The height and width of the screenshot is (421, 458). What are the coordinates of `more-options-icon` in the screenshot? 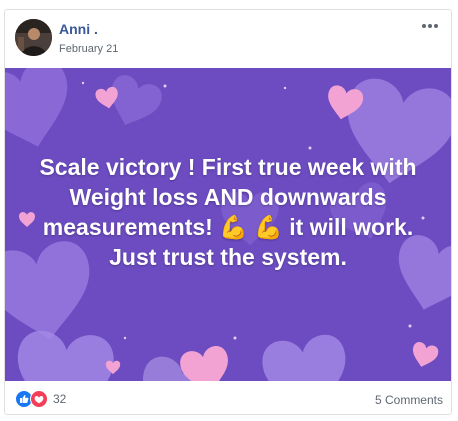 It's located at (430, 26).